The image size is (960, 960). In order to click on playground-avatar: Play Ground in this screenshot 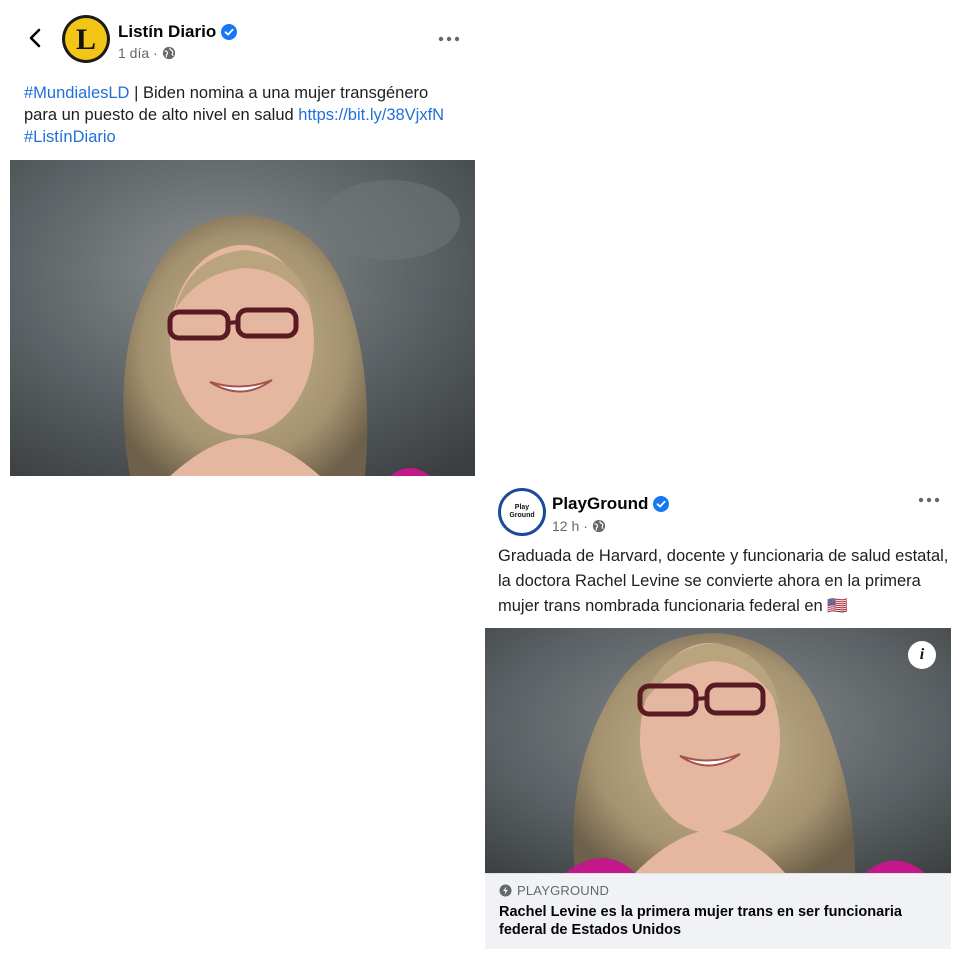, I will do `click(522, 512)`.